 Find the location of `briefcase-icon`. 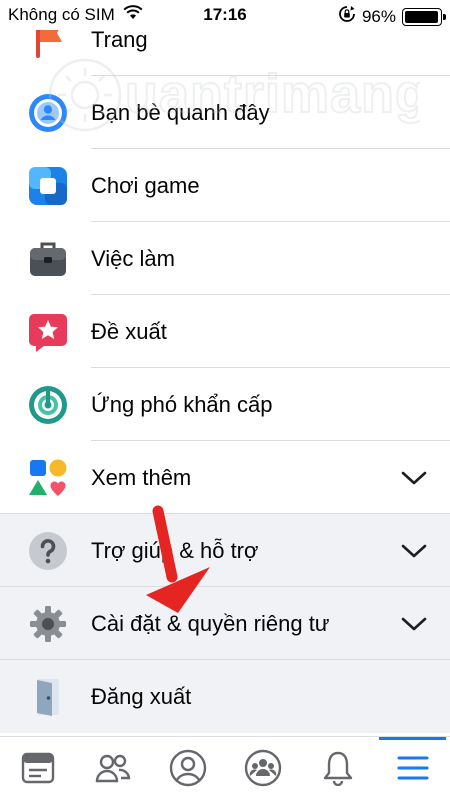

briefcase-icon is located at coordinates (48, 259).